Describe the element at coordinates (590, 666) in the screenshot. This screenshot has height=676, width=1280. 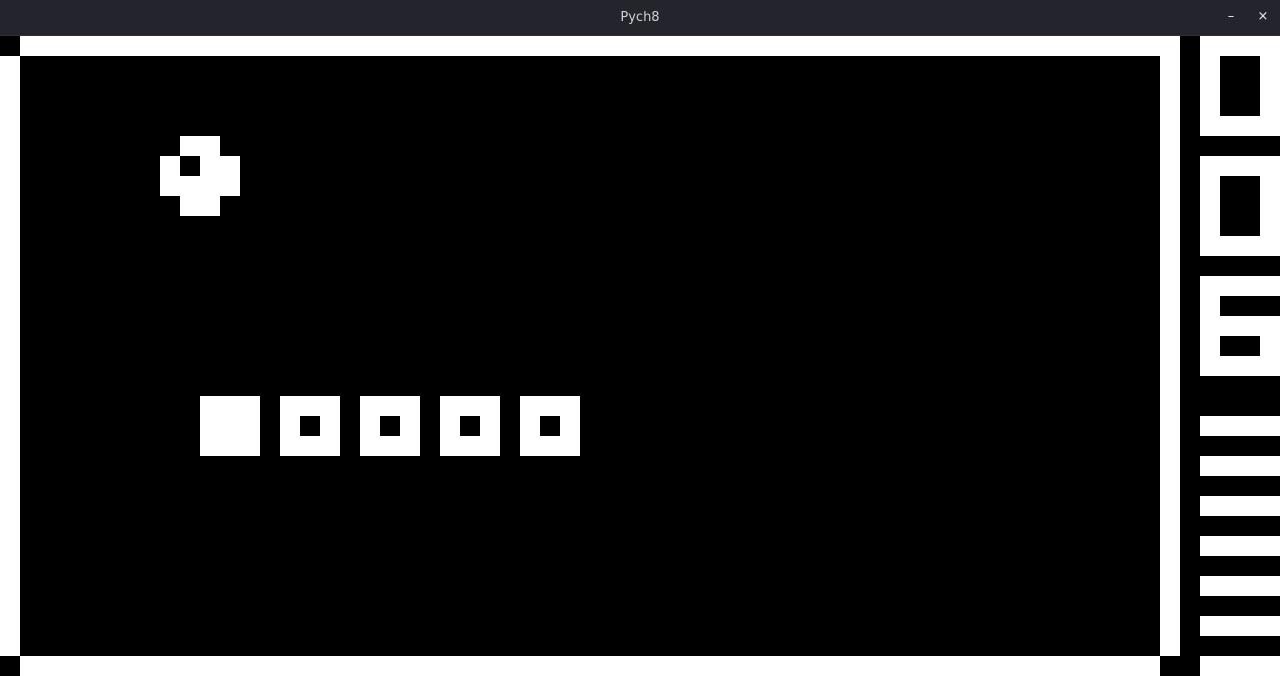
I see `playfield-border-bottom` at that location.